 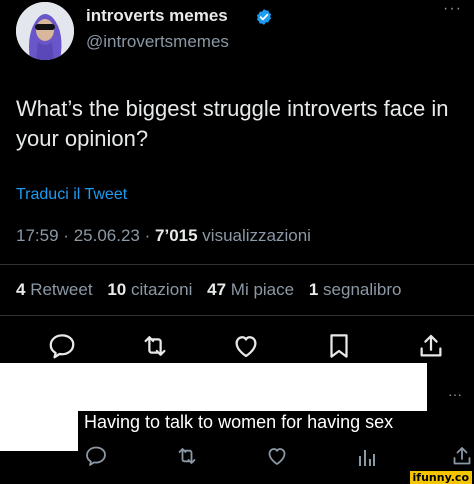 I want to click on views-label: visualizzazioni, so click(x=256, y=235).